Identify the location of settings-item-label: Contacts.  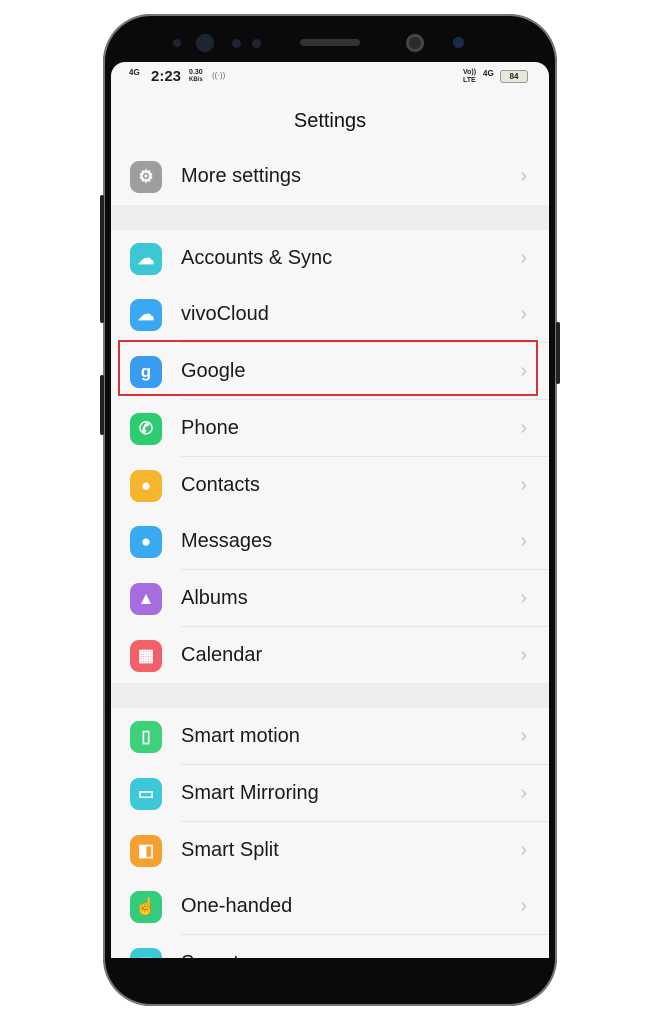
(220, 484).